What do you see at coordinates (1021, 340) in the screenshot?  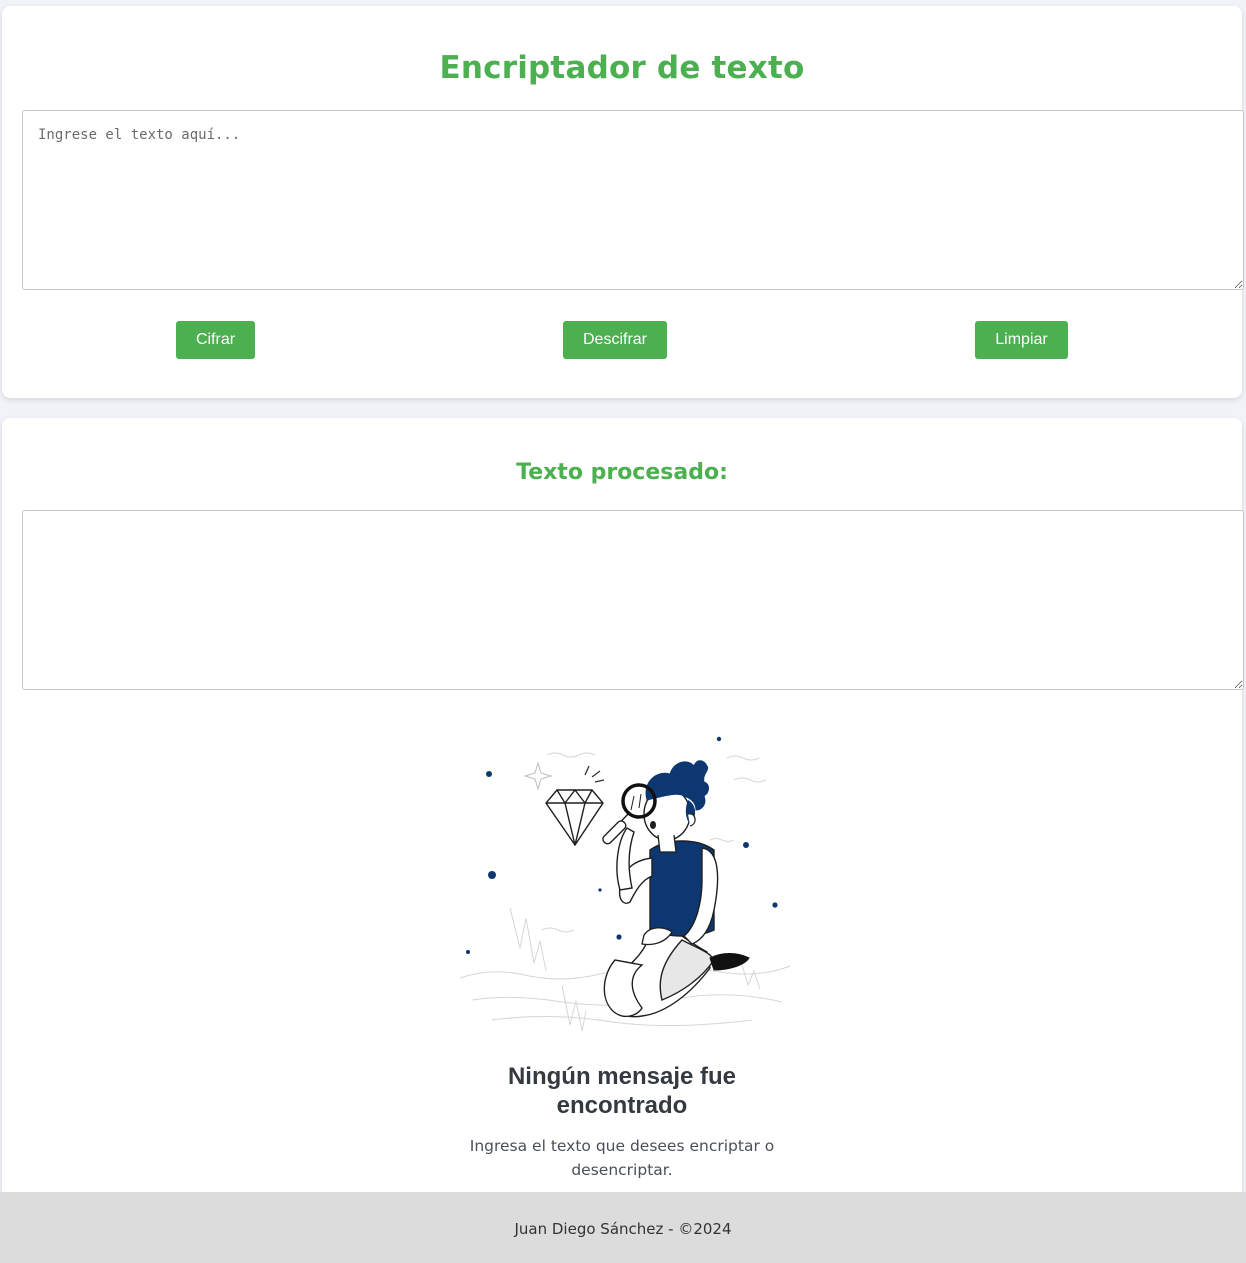 I see `clear-button: Limpiar` at bounding box center [1021, 340].